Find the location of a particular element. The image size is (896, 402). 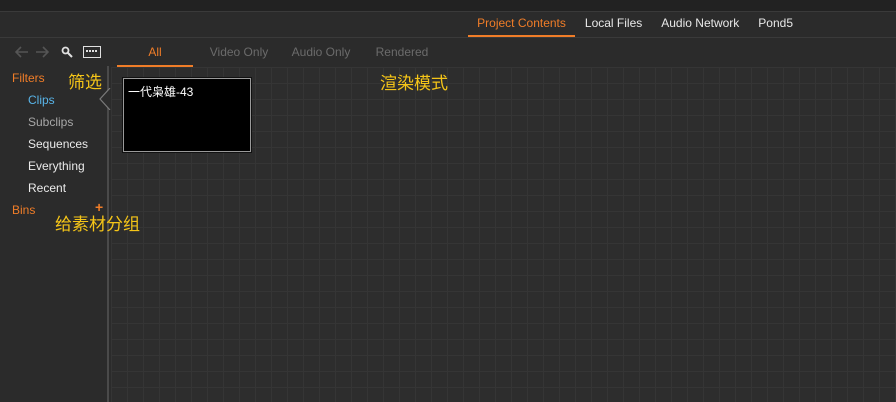

tab-audio-network: Audio Network is located at coordinates (700, 24).